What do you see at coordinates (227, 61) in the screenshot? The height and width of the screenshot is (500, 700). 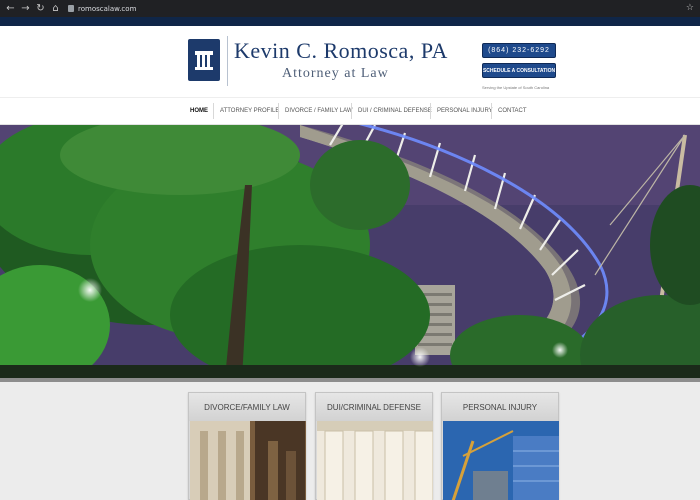 I see `logo-divider` at bounding box center [227, 61].